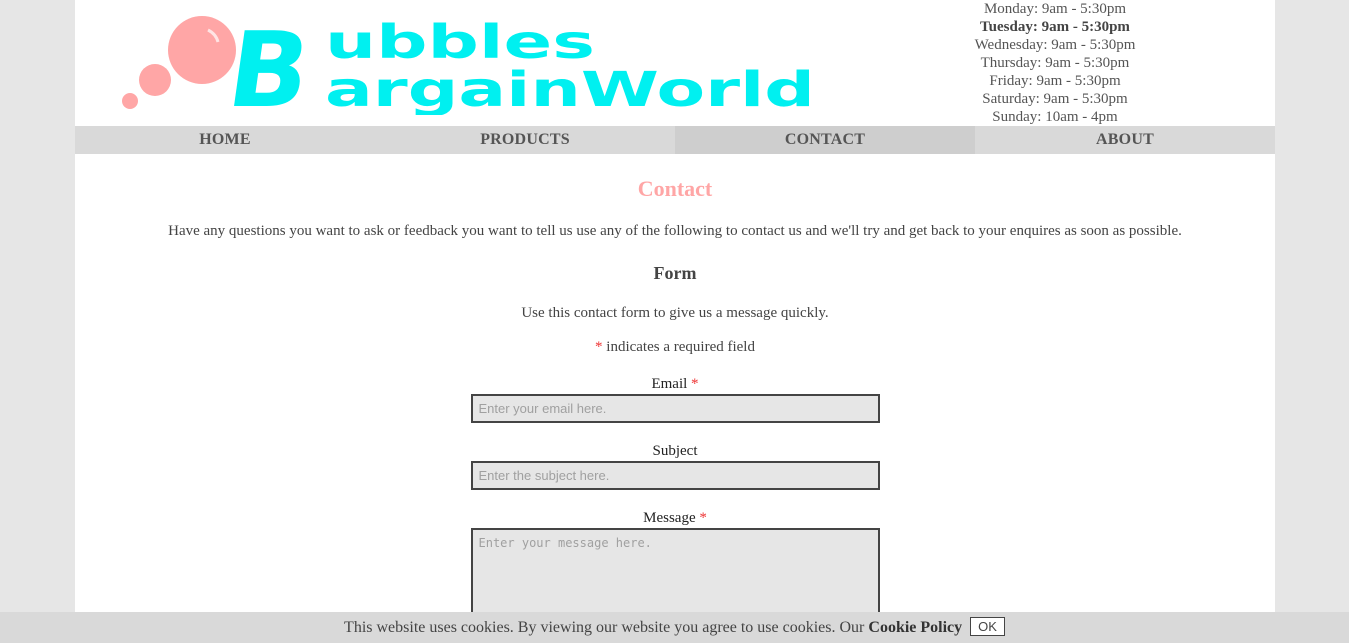 This screenshot has width=1349, height=643. Describe the element at coordinates (675, 451) in the screenshot. I see `subject-label: Subject` at that location.